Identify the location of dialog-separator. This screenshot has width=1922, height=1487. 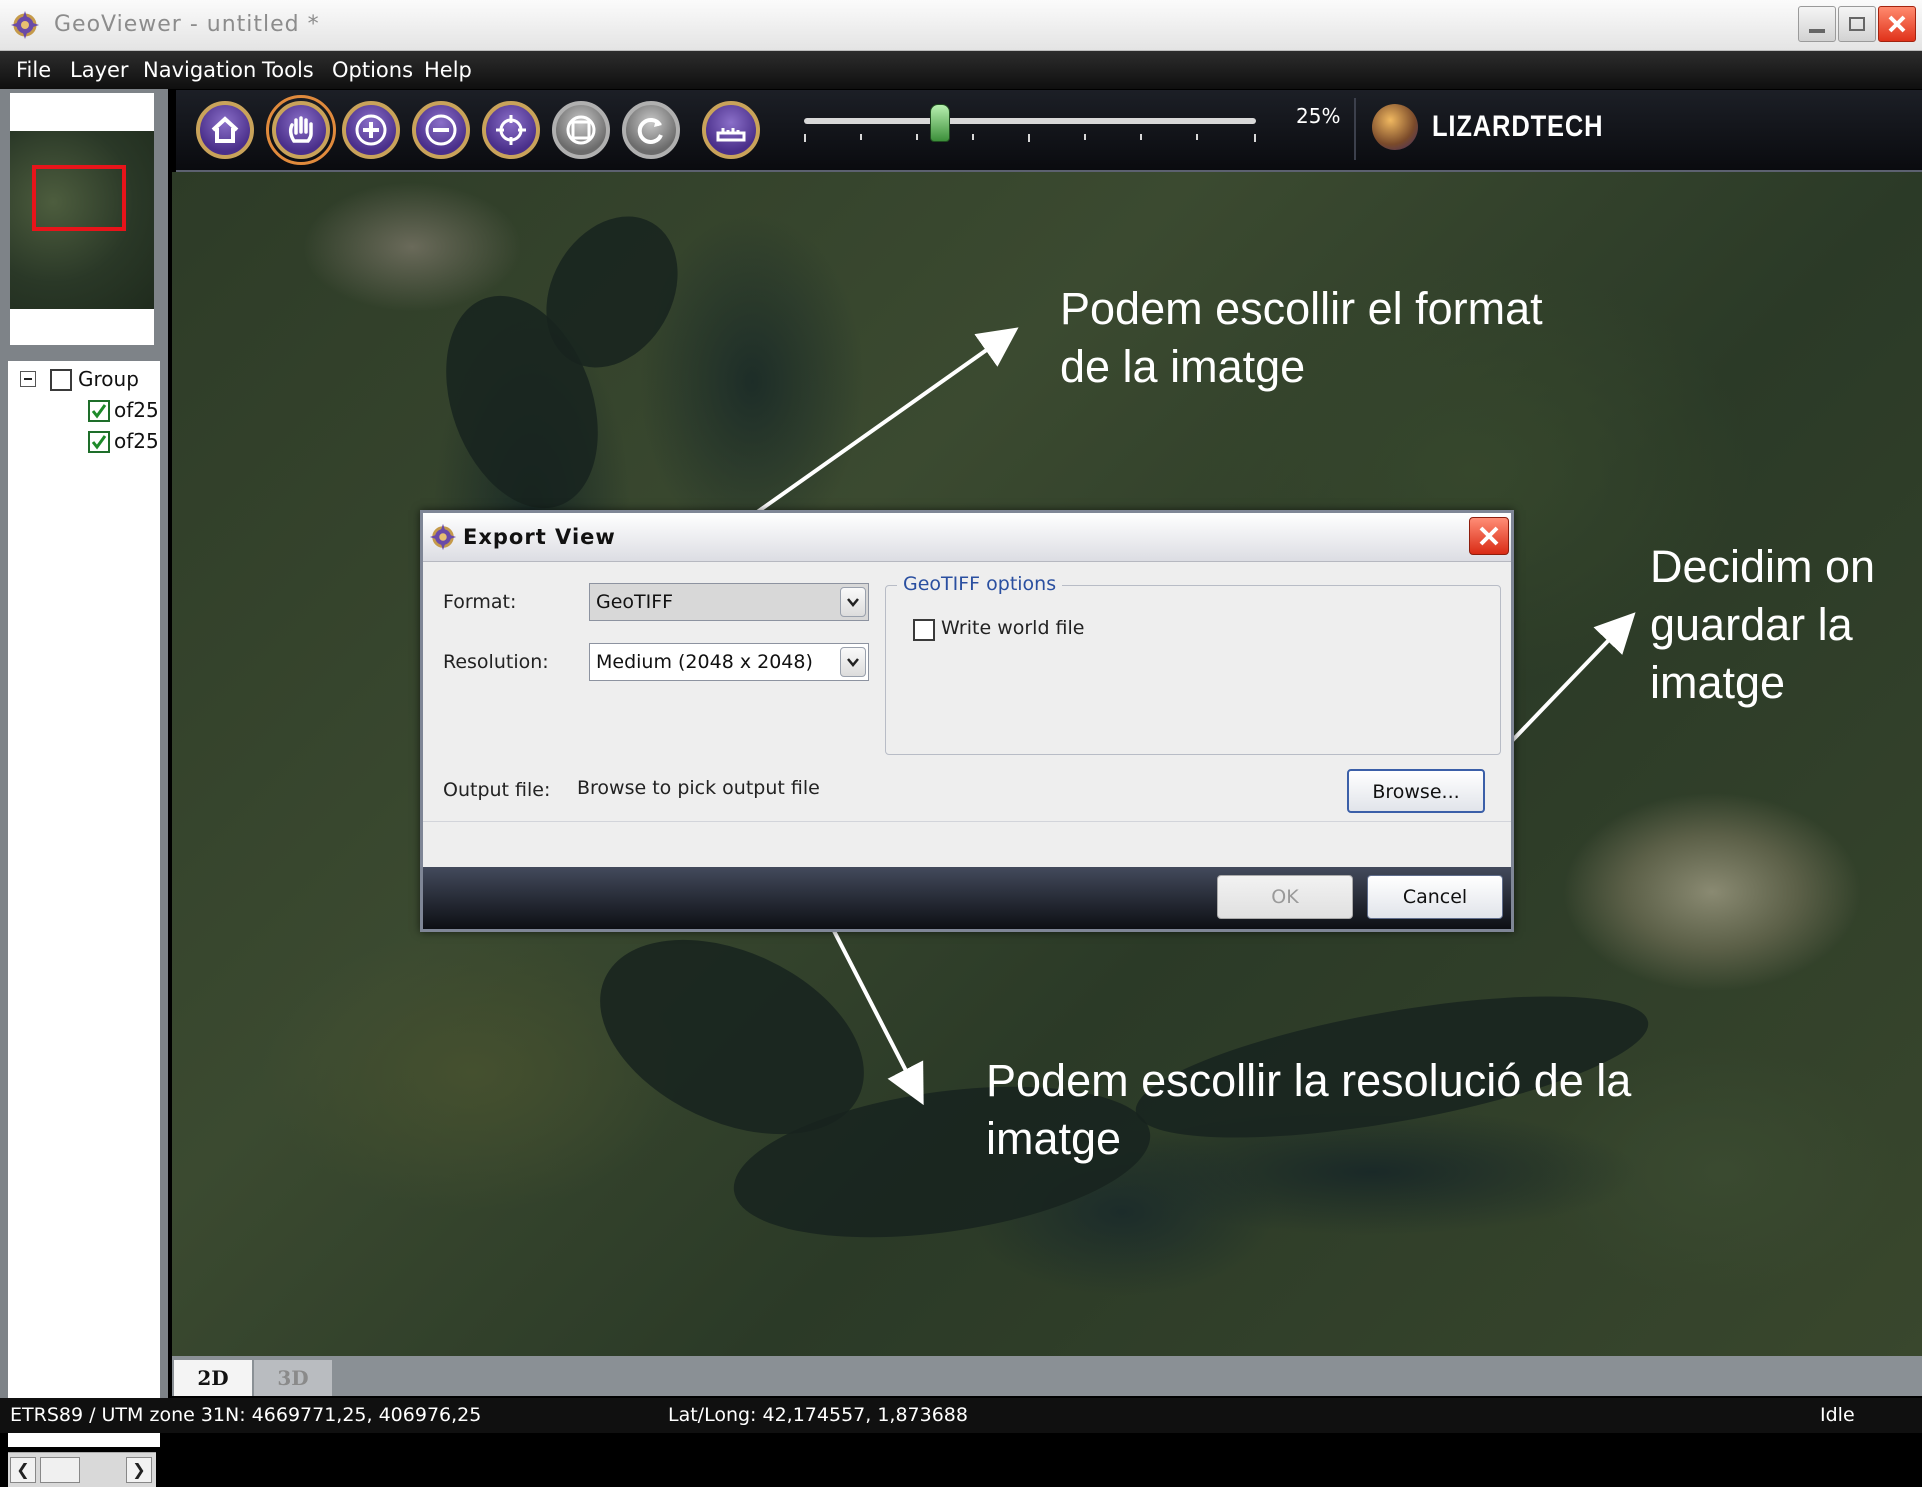
(967, 821).